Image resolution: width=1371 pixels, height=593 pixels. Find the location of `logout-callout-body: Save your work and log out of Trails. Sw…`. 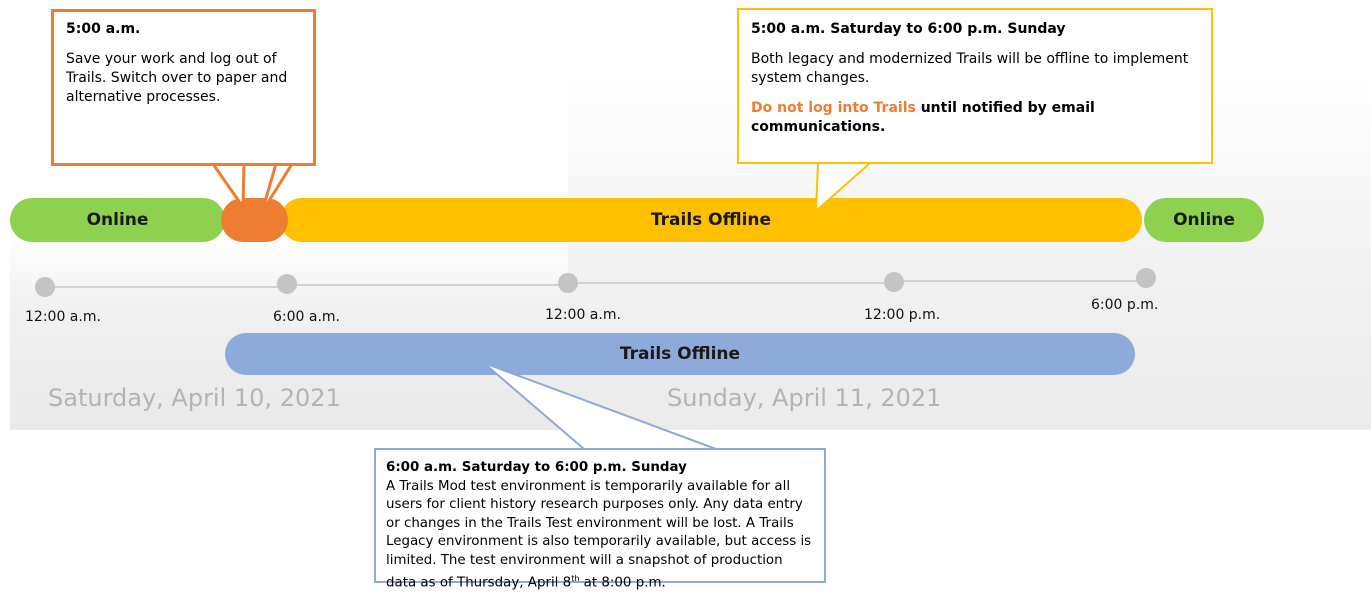

logout-callout-body: Save your work and log out of Trails. Sw… is located at coordinates (177, 78).